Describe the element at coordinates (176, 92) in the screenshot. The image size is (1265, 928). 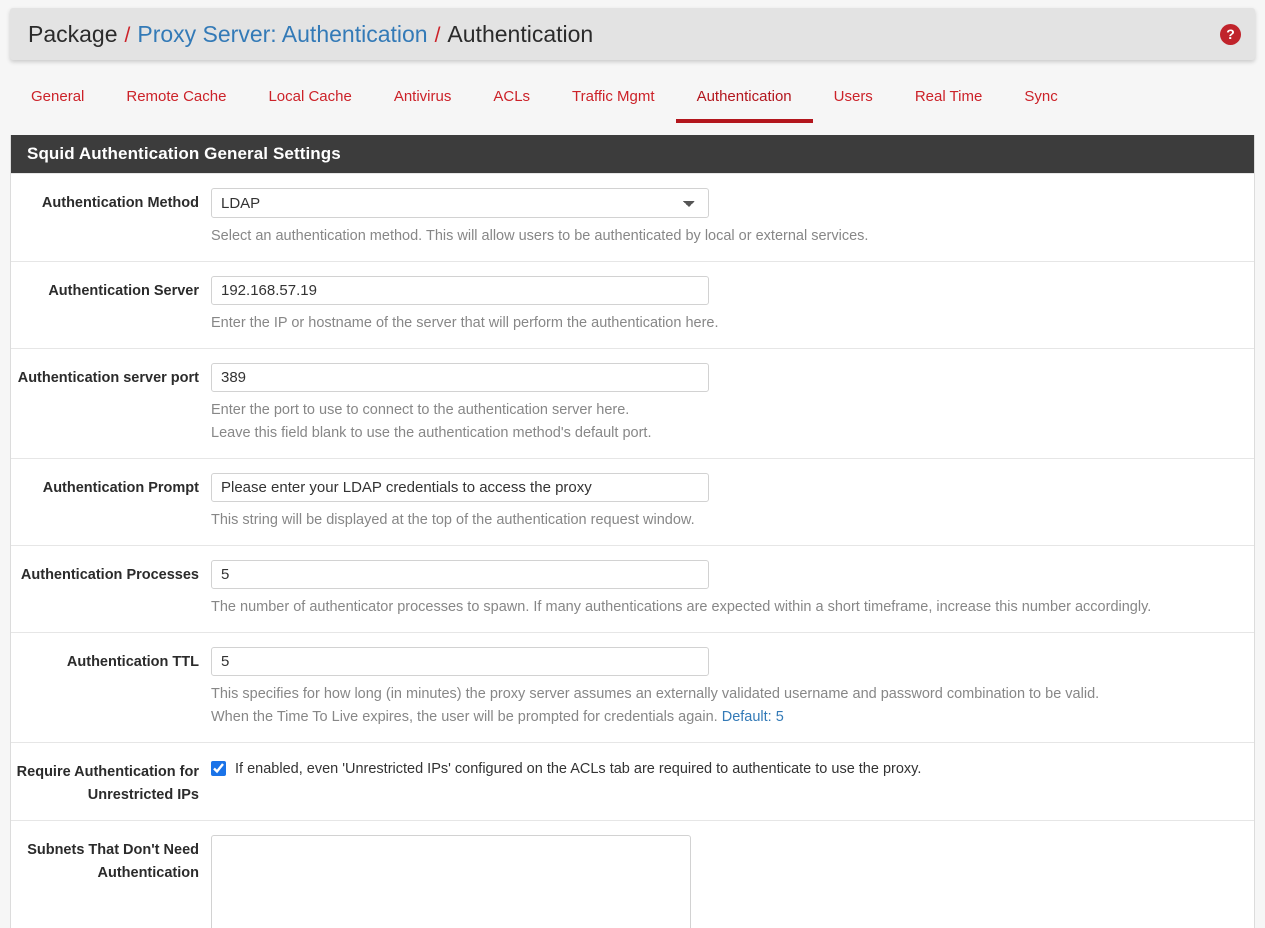
I see `tab-remote-cache: Remote Cache` at that location.